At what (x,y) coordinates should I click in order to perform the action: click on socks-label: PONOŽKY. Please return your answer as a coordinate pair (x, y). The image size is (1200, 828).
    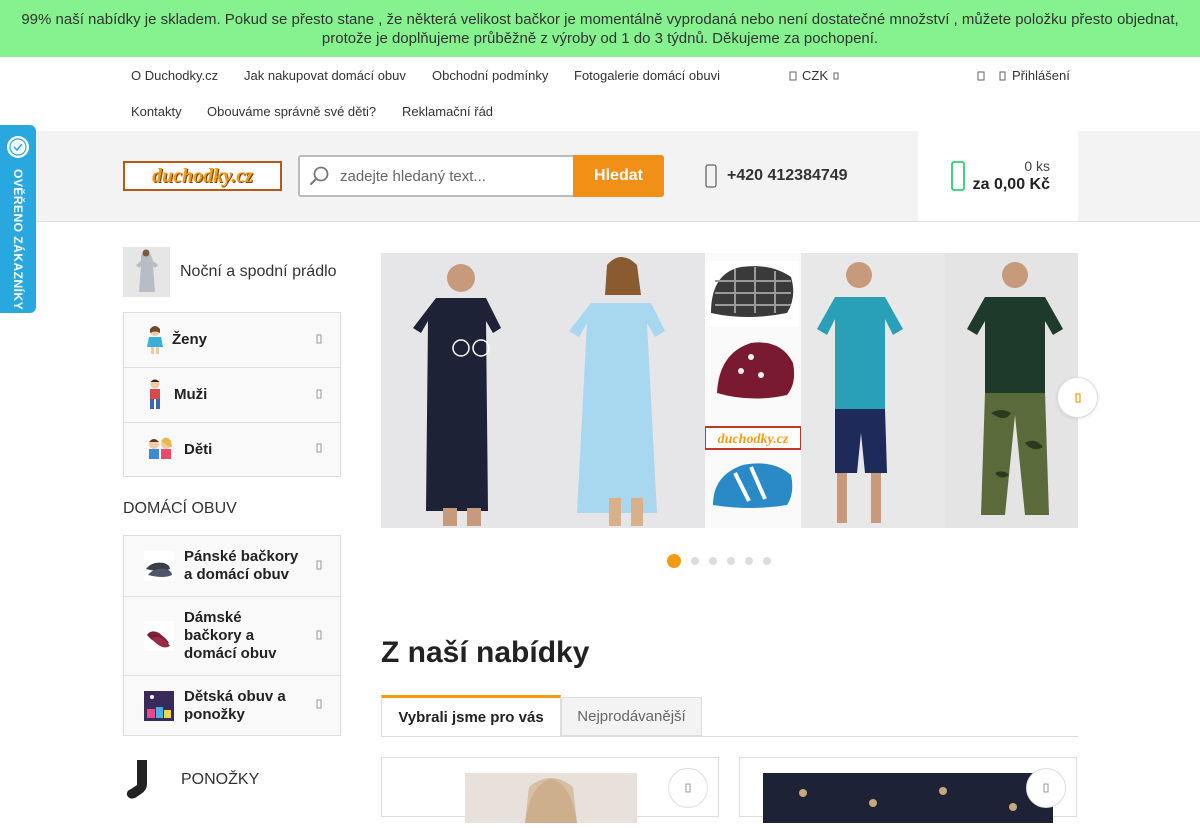
    Looking at the image, I should click on (220, 779).